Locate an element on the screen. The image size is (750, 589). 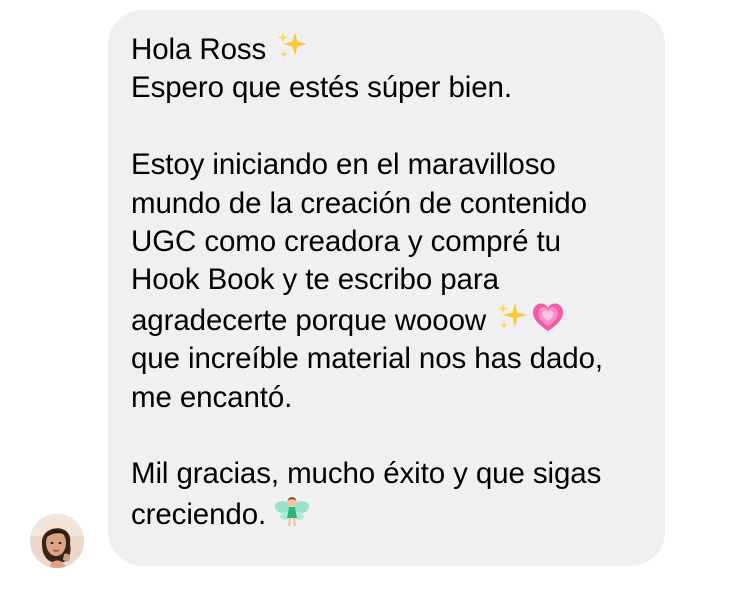
message-line: agradecerte porque wooow is located at coordinates (388, 320).